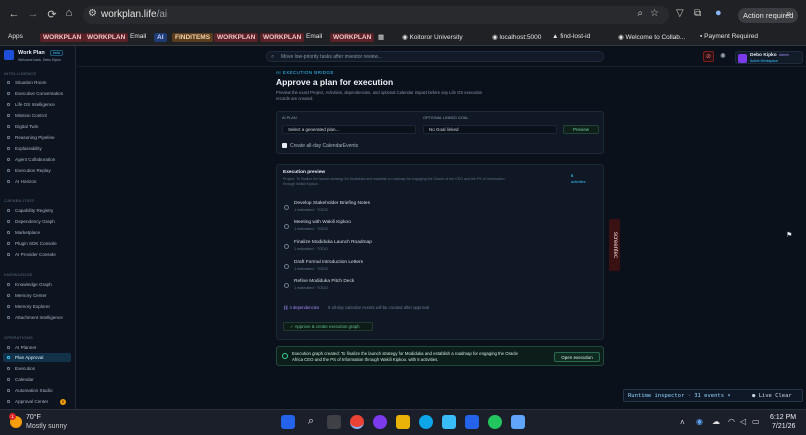 The image size is (806, 435). Describe the element at coordinates (37, 254) in the screenshot. I see `sidebar-item-ai-provider: AI Provider Console` at that location.